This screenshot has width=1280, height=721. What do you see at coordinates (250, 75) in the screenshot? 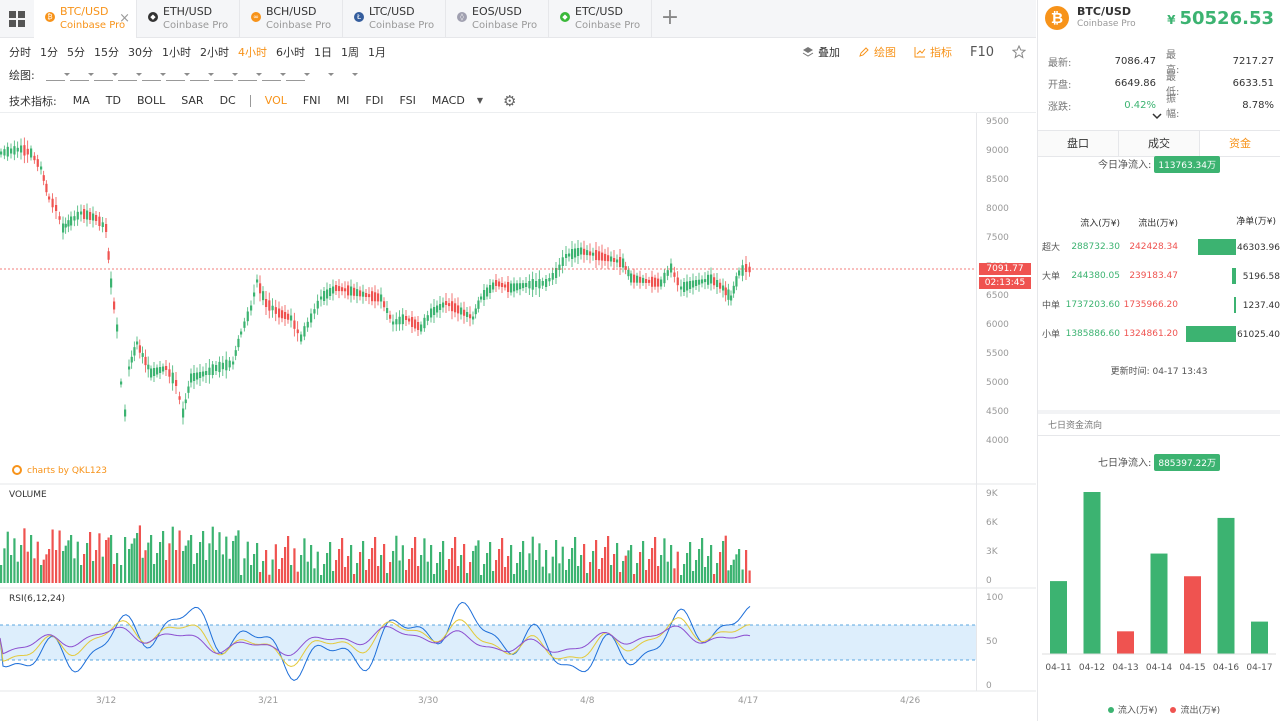
I see `arrow-tool-icon` at bounding box center [250, 75].